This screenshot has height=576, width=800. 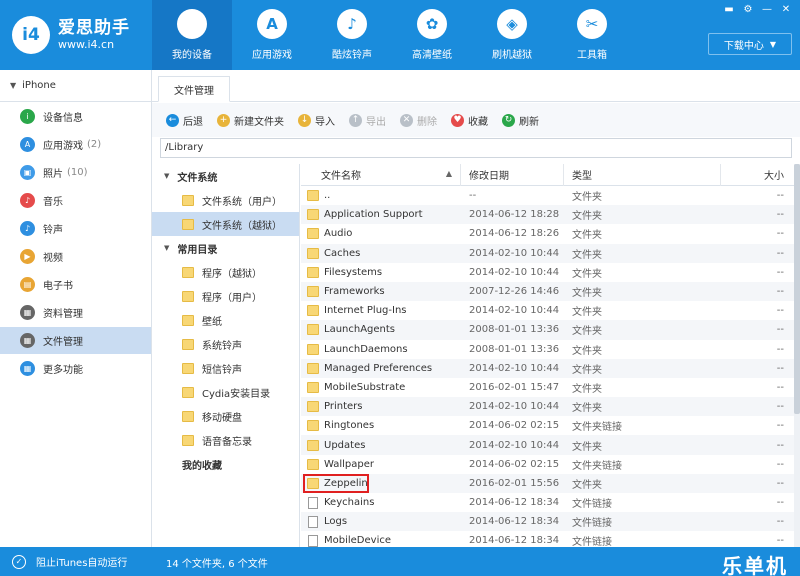 What do you see at coordinates (192, 35) in the screenshot?
I see `nav-item-0: 我的设备` at bounding box center [192, 35].